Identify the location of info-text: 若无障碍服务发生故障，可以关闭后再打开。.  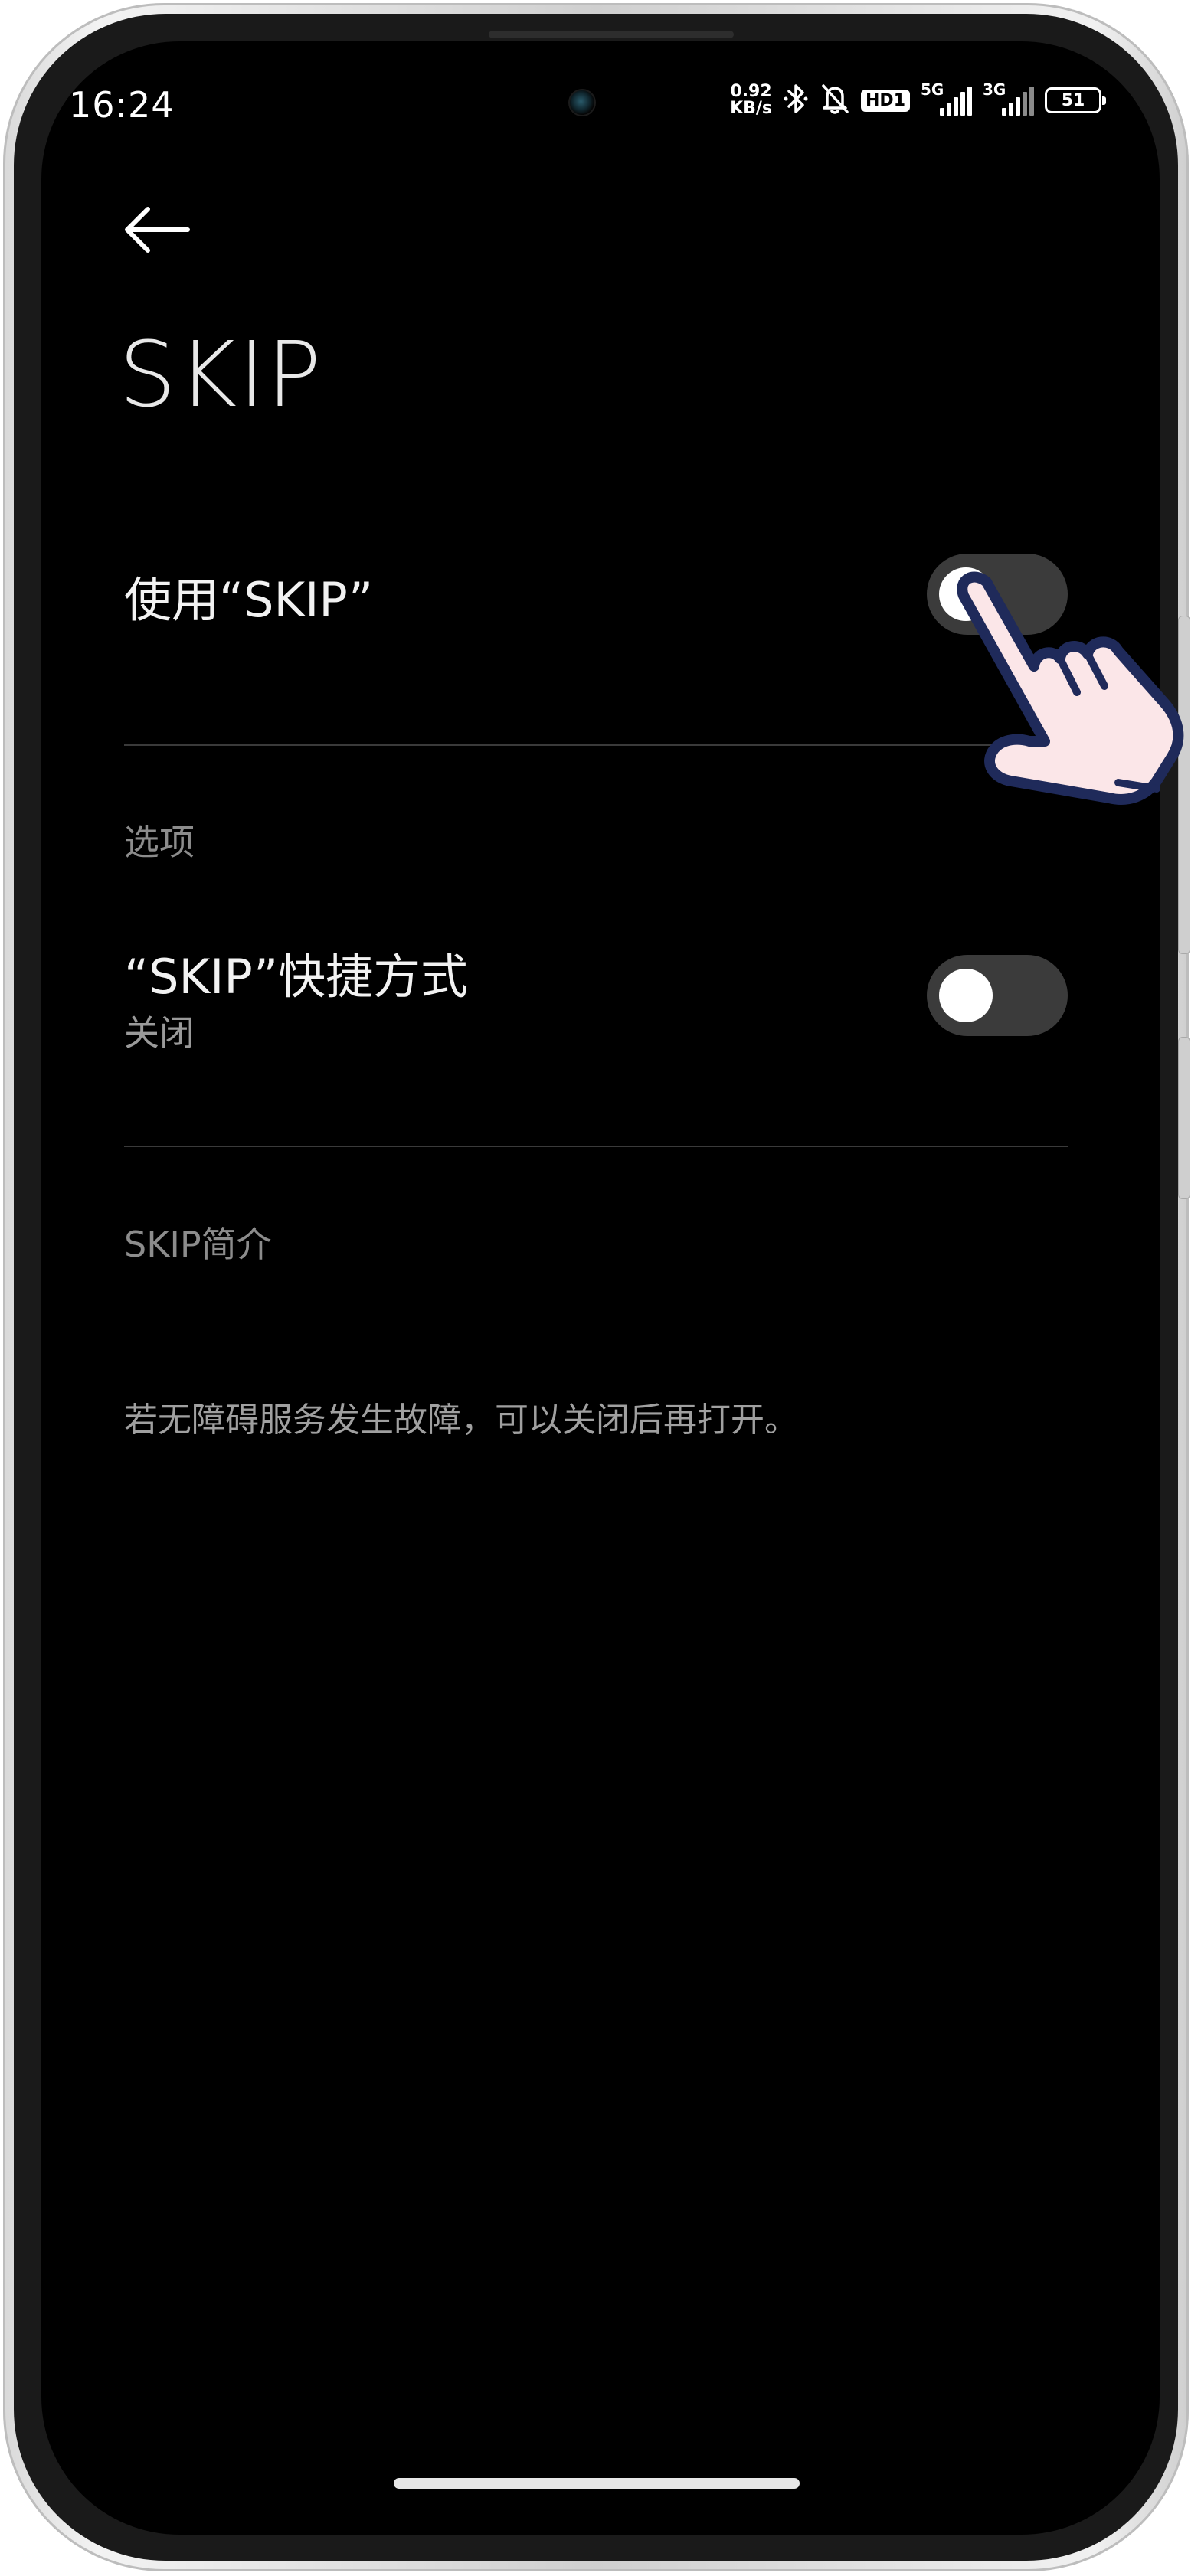
(461, 1420).